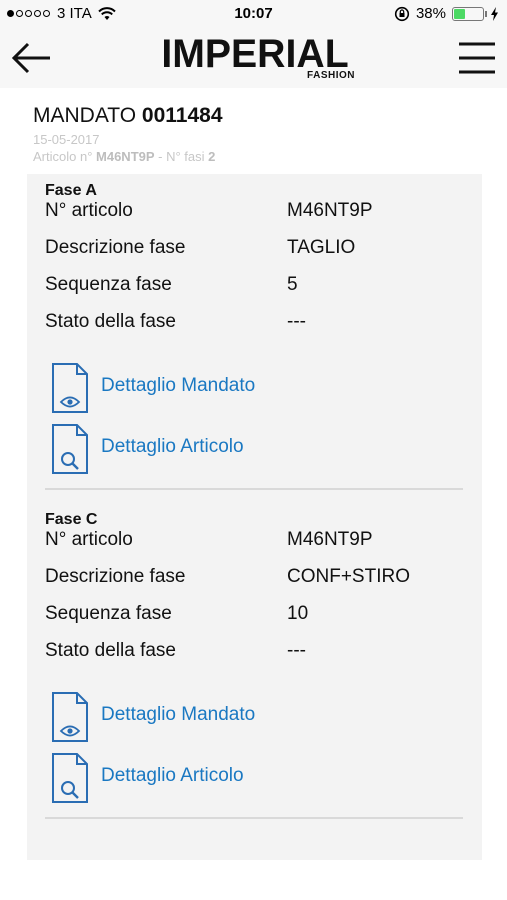  I want to click on row-value: CONF+STIRO, so click(348, 576).